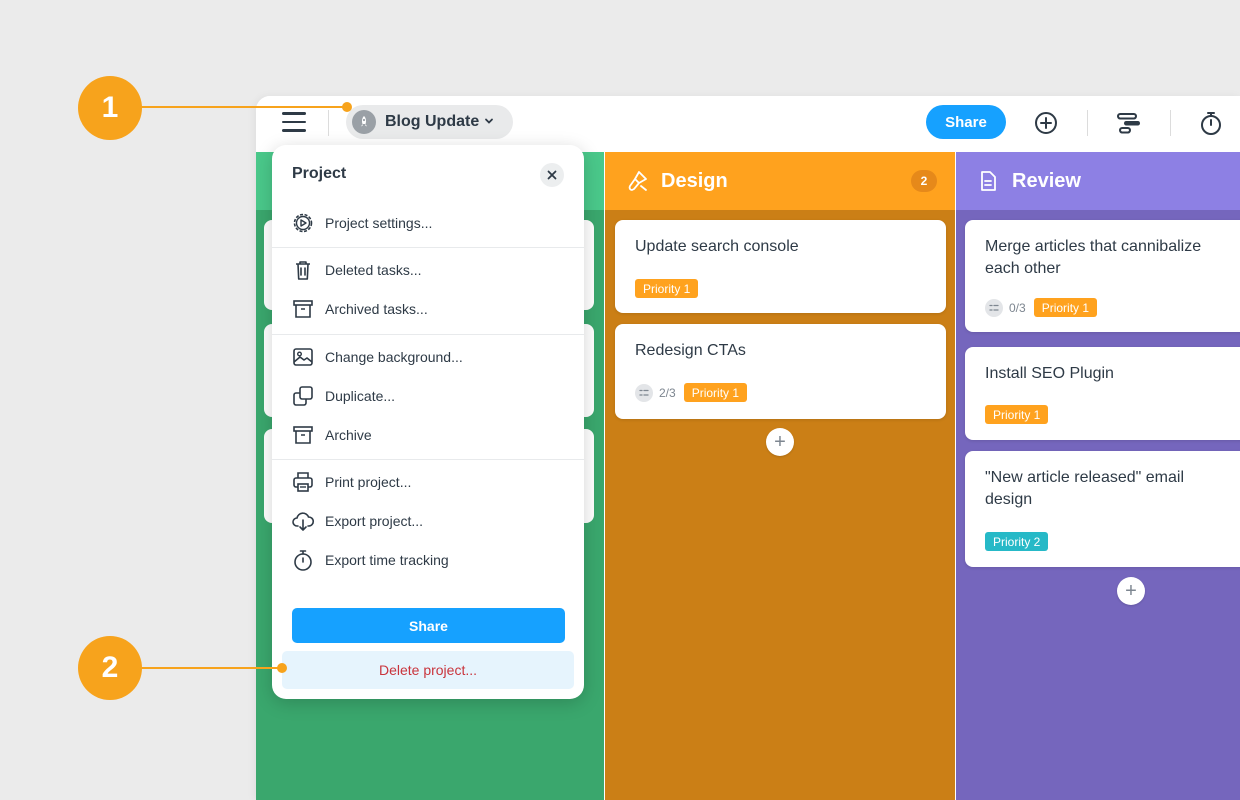 The width and height of the screenshot is (1240, 800). I want to click on column-title: Review, so click(1046, 180).